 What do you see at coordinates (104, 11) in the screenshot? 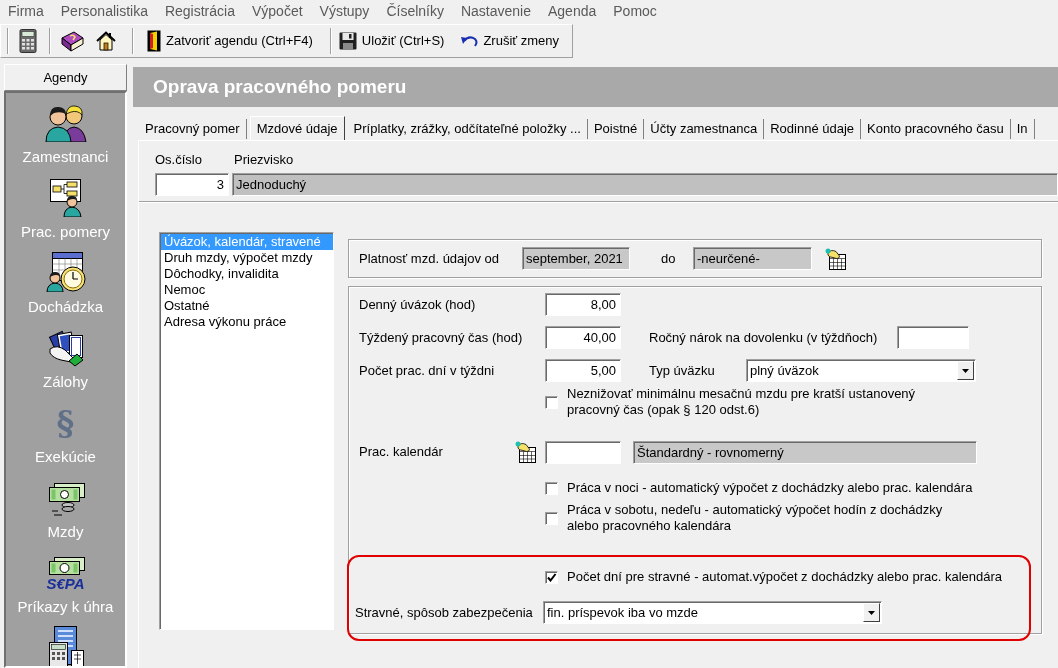
I see `menu-item: Personalistika` at bounding box center [104, 11].